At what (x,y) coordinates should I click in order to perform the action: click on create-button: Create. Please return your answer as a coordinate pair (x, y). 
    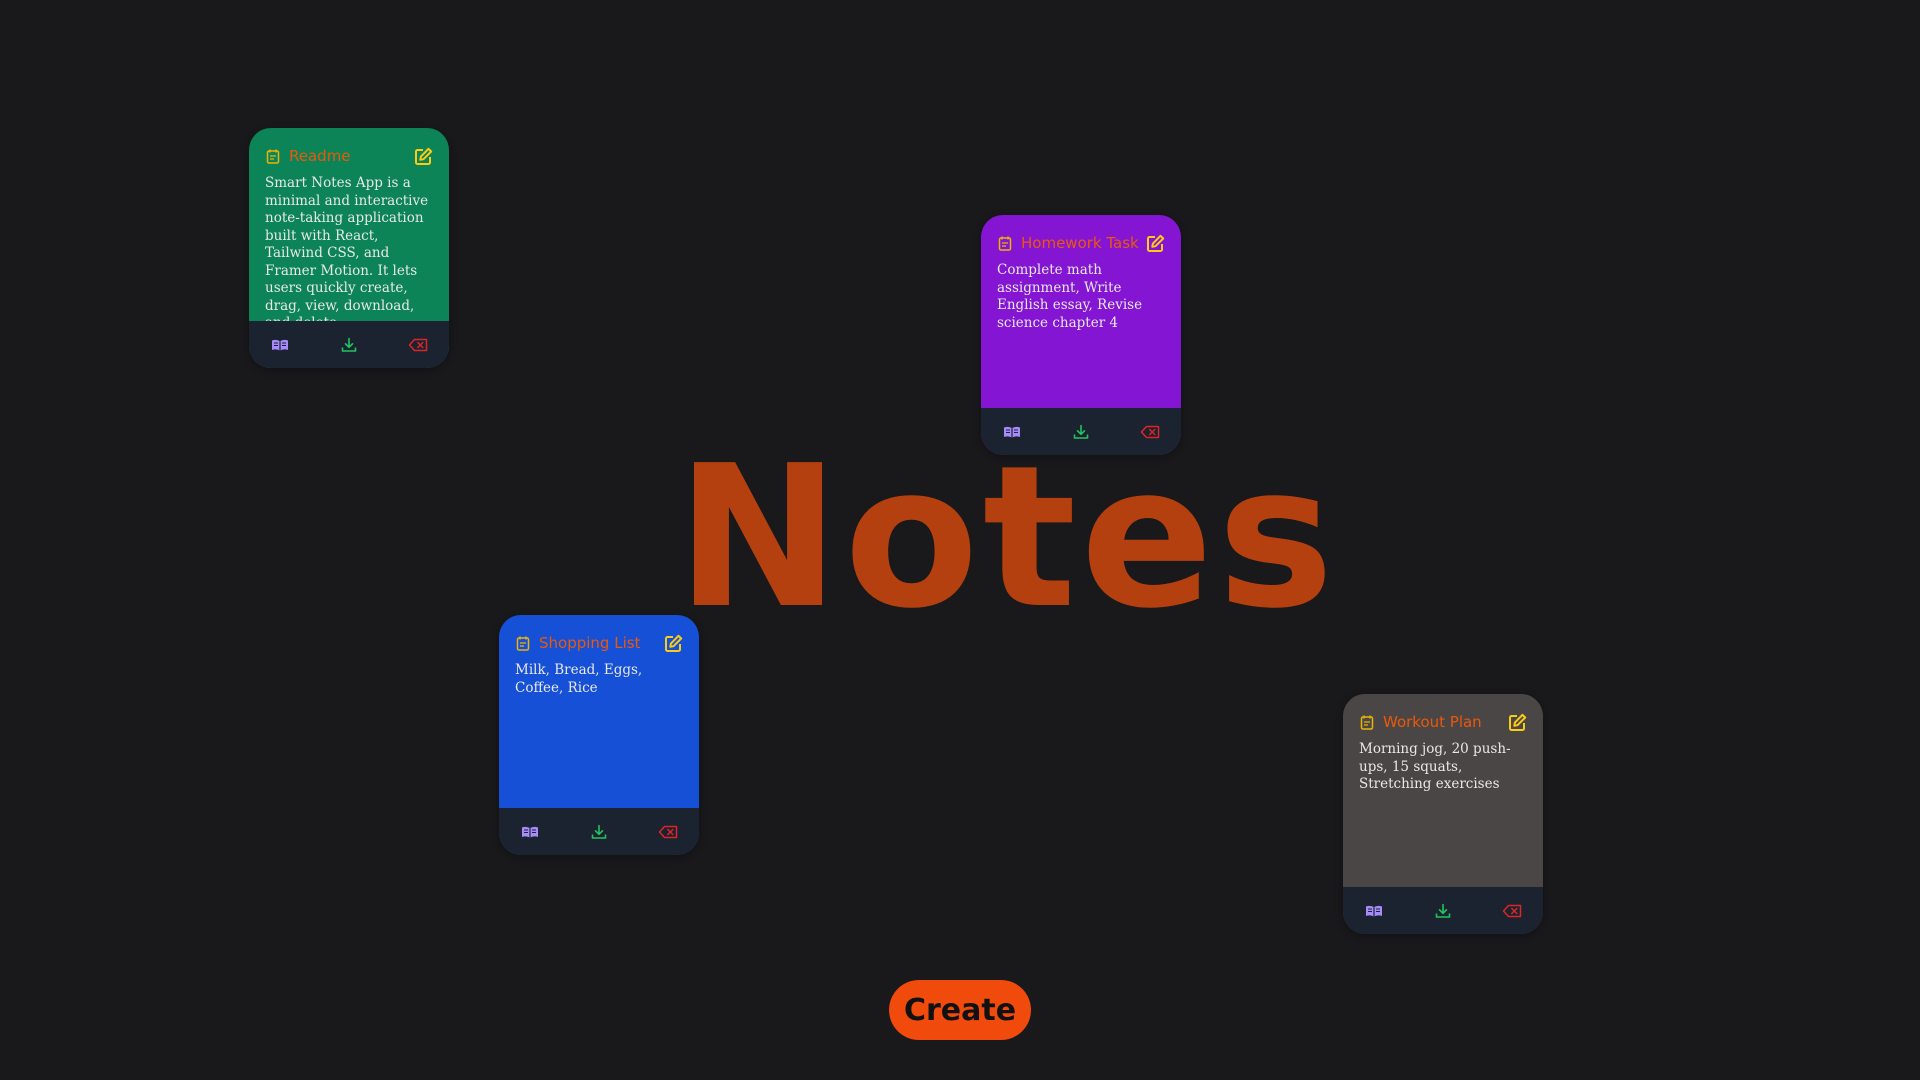
    Looking at the image, I should click on (960, 1010).